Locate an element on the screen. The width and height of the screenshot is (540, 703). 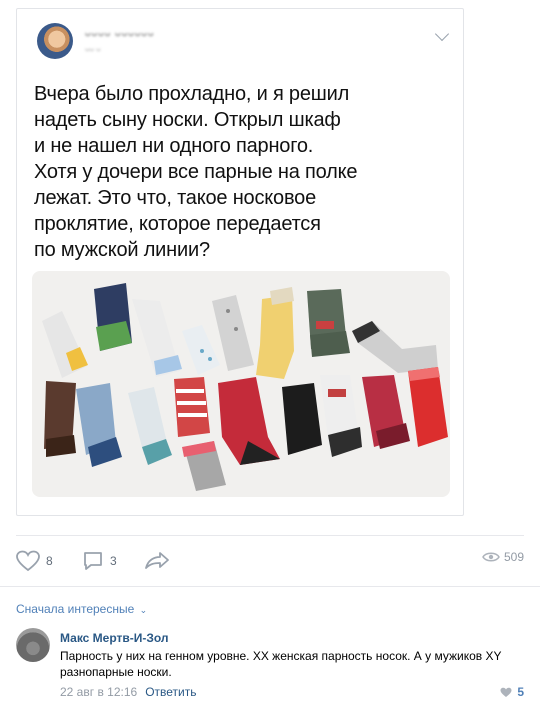
sock-grey-dots is located at coordinates (233, 333).